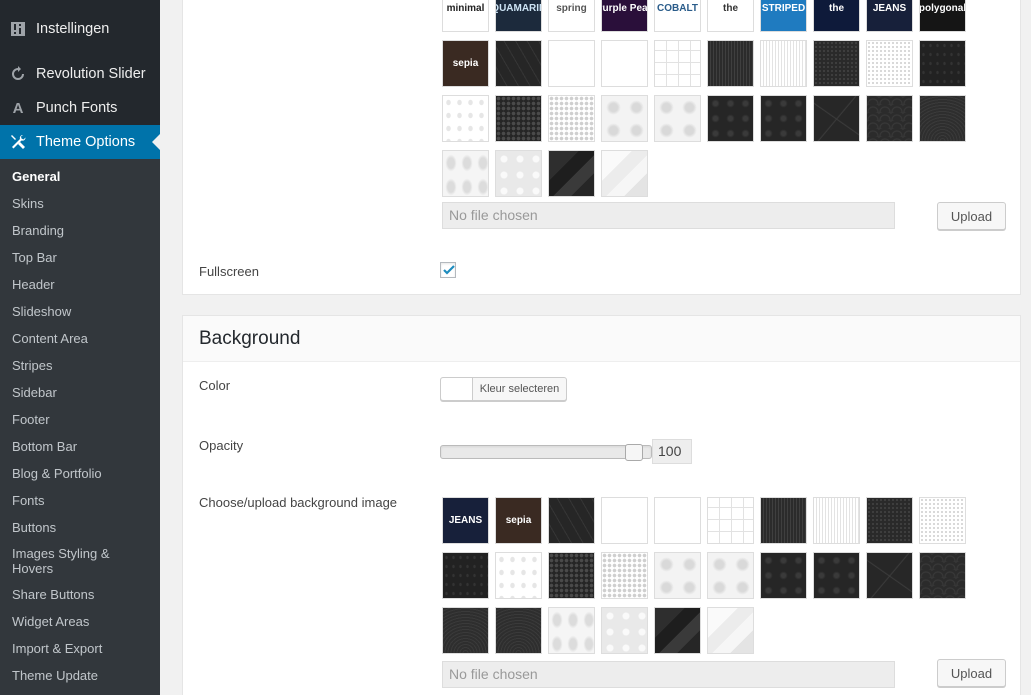 This screenshot has height=695, width=1031. I want to click on skin-swatch: Purple Peak, so click(624, 16).